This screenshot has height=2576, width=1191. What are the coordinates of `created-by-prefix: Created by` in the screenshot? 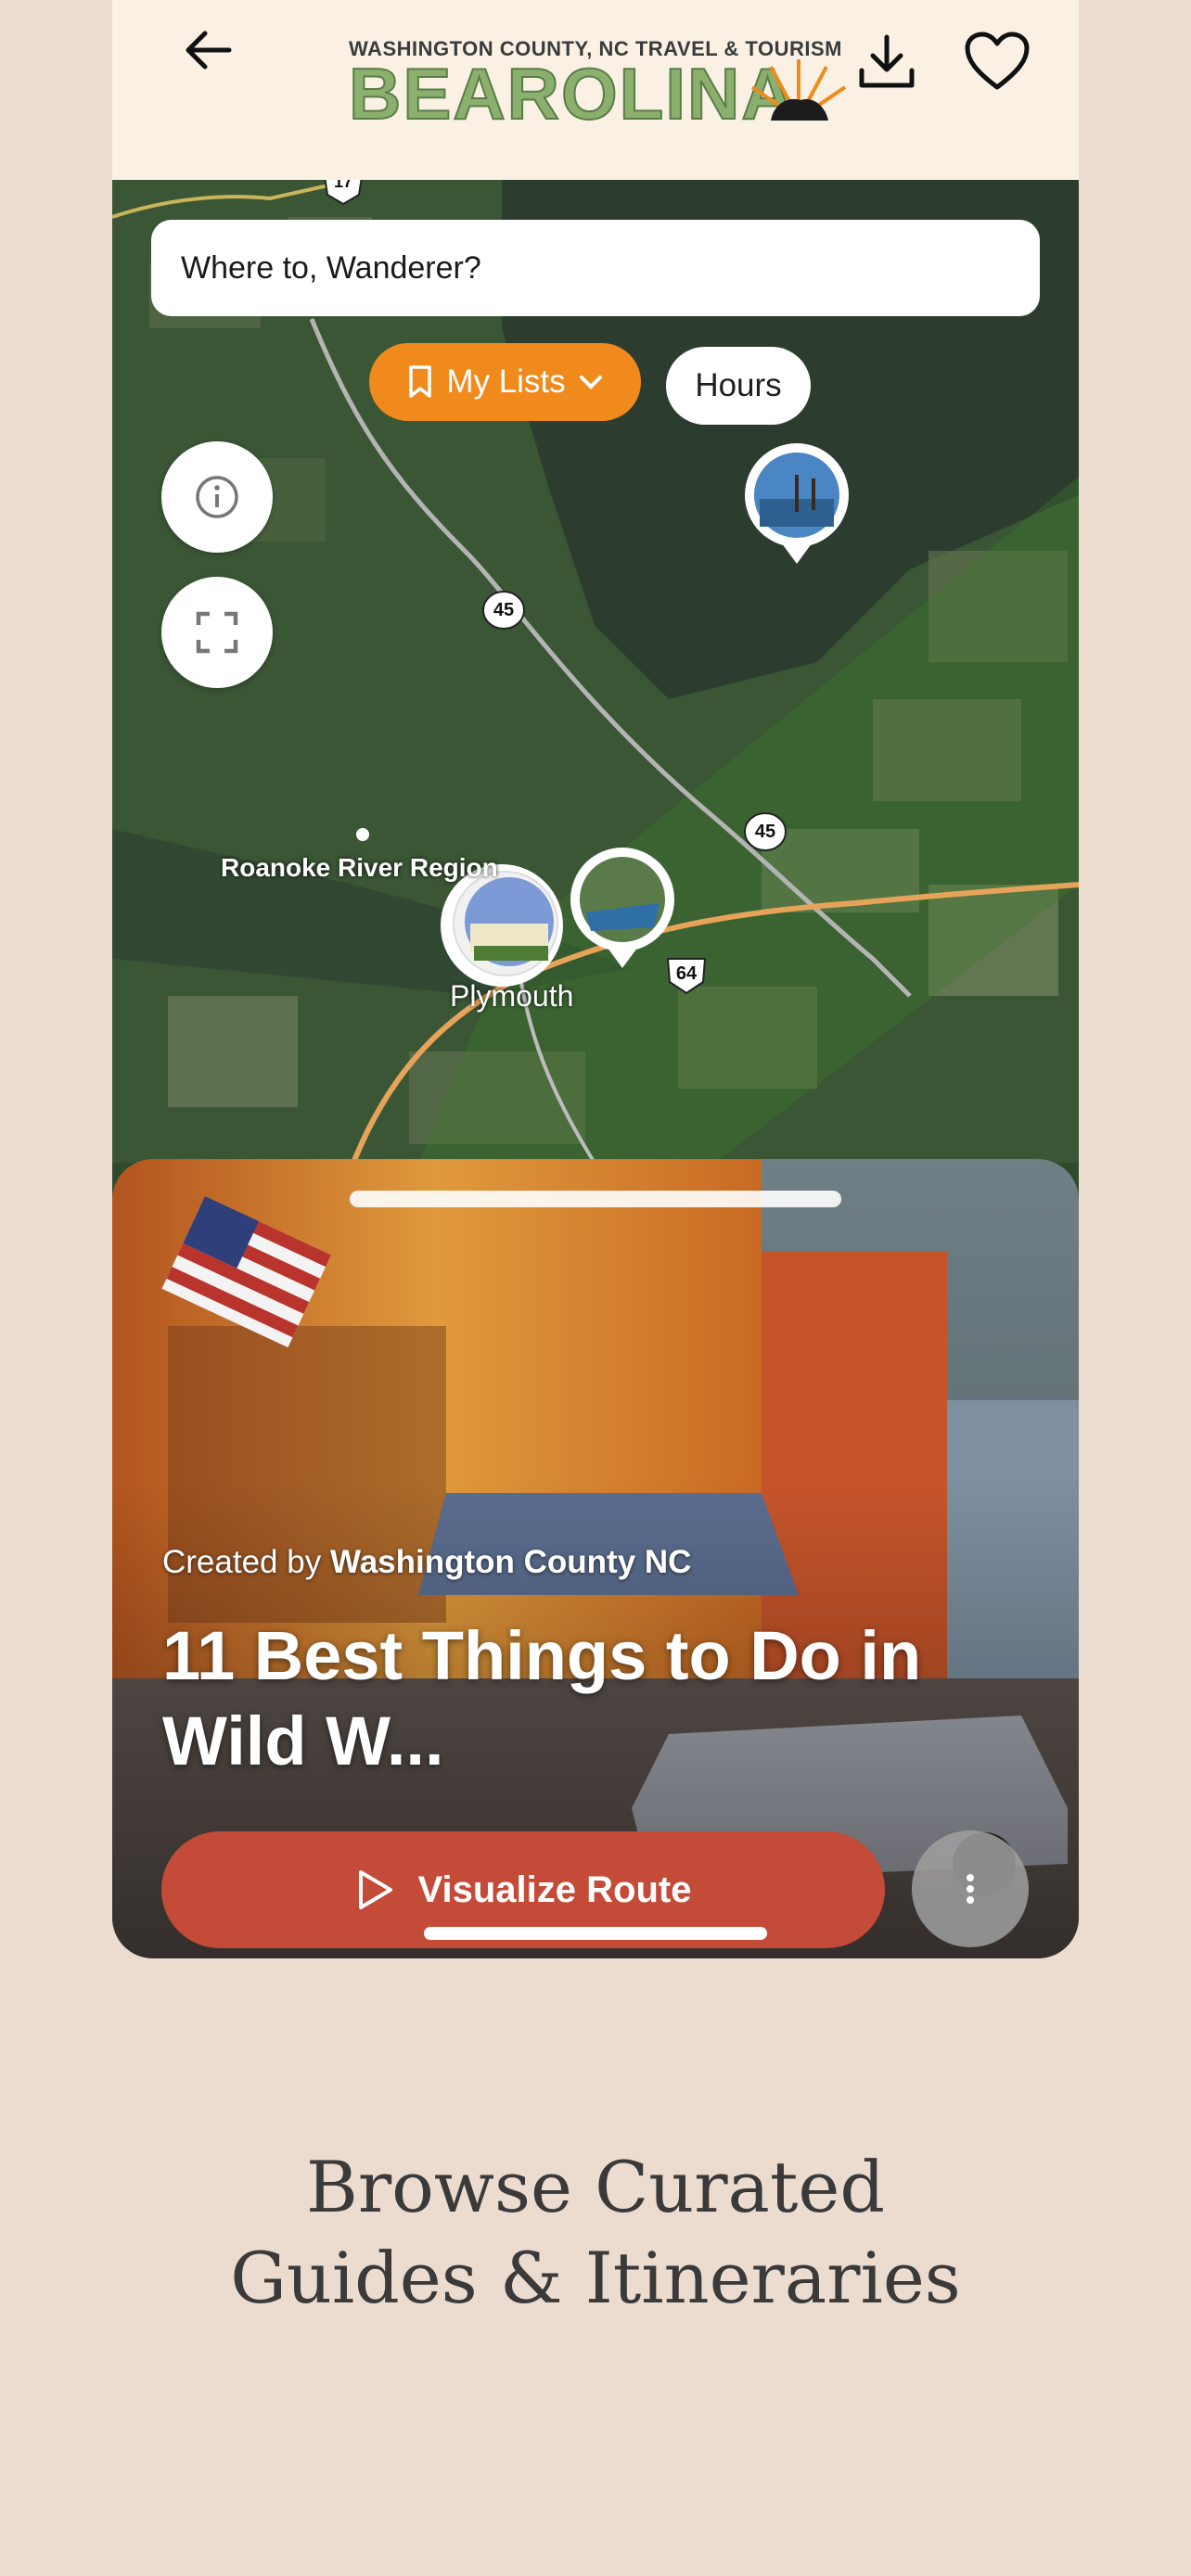 It's located at (242, 1562).